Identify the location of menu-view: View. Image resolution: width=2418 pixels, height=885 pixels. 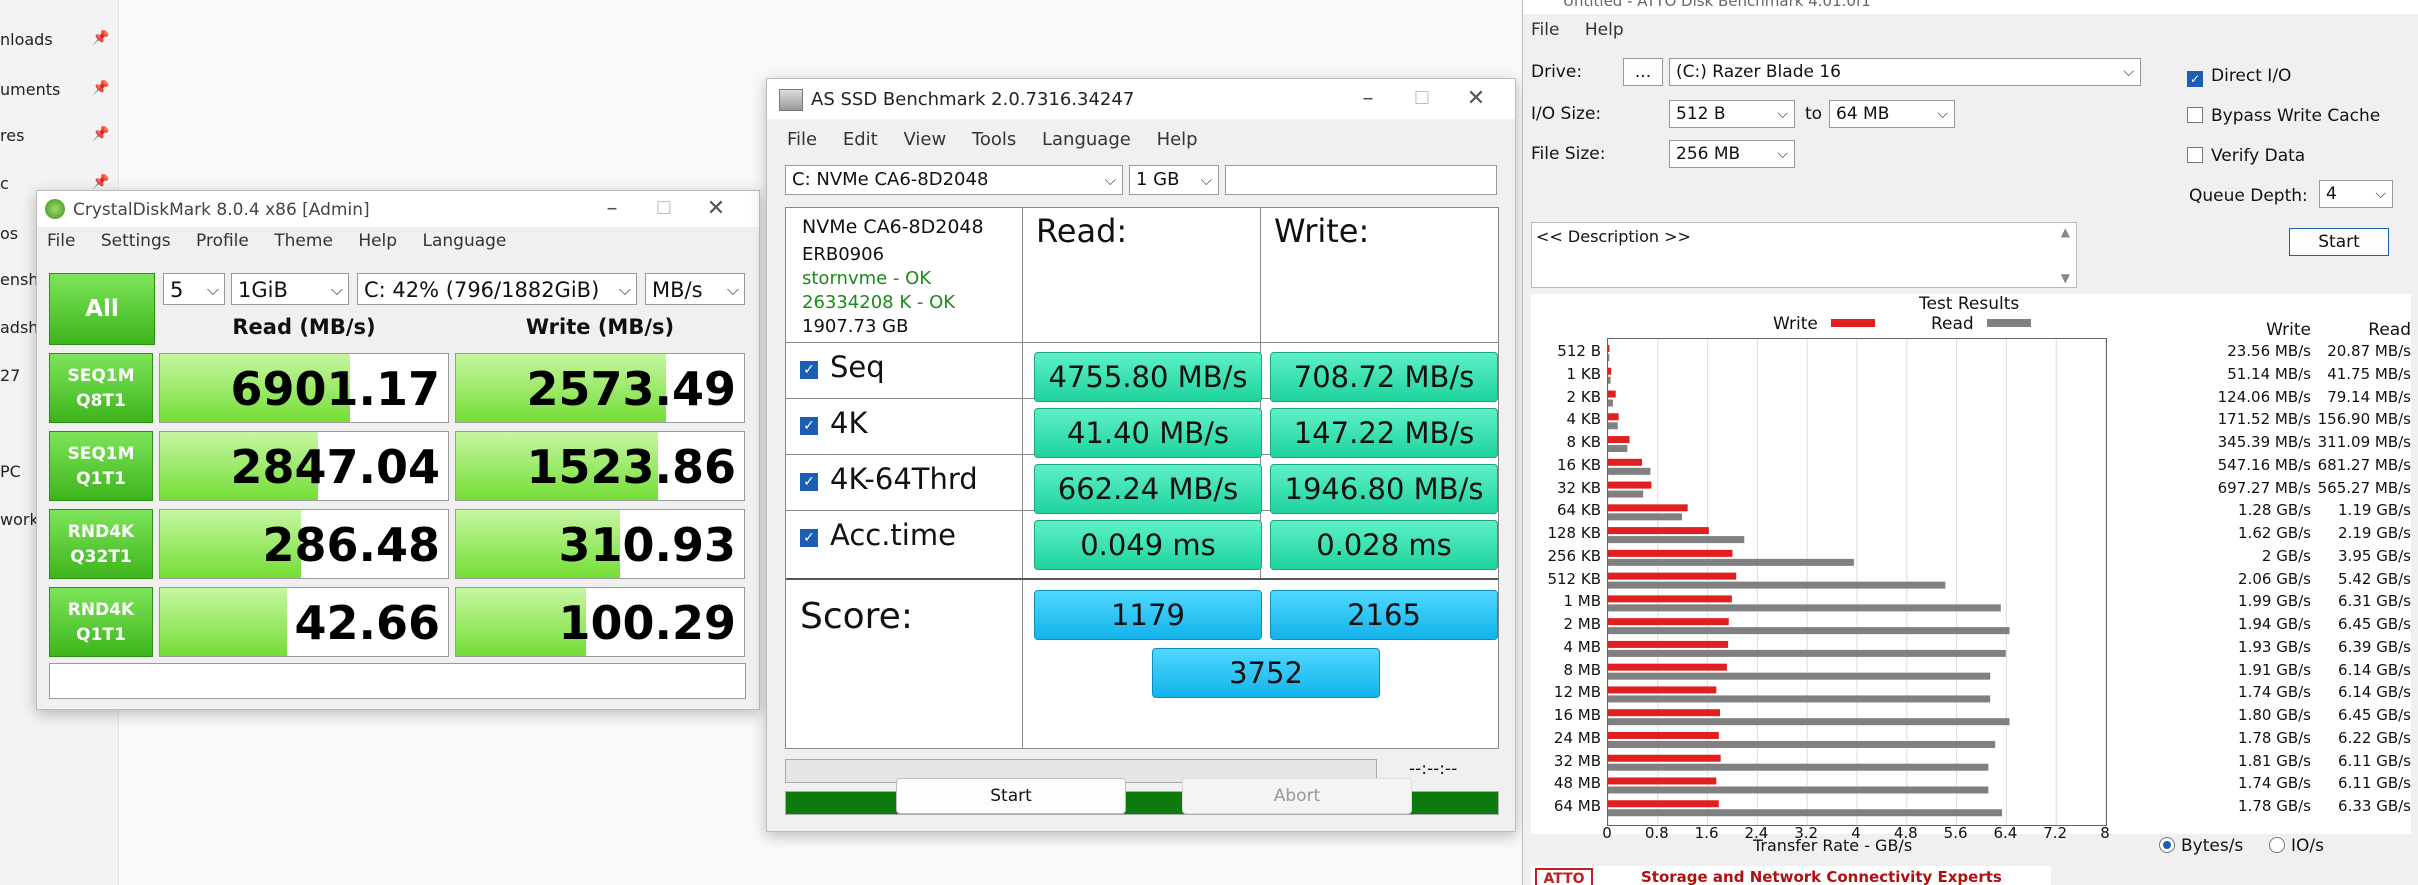
(924, 139).